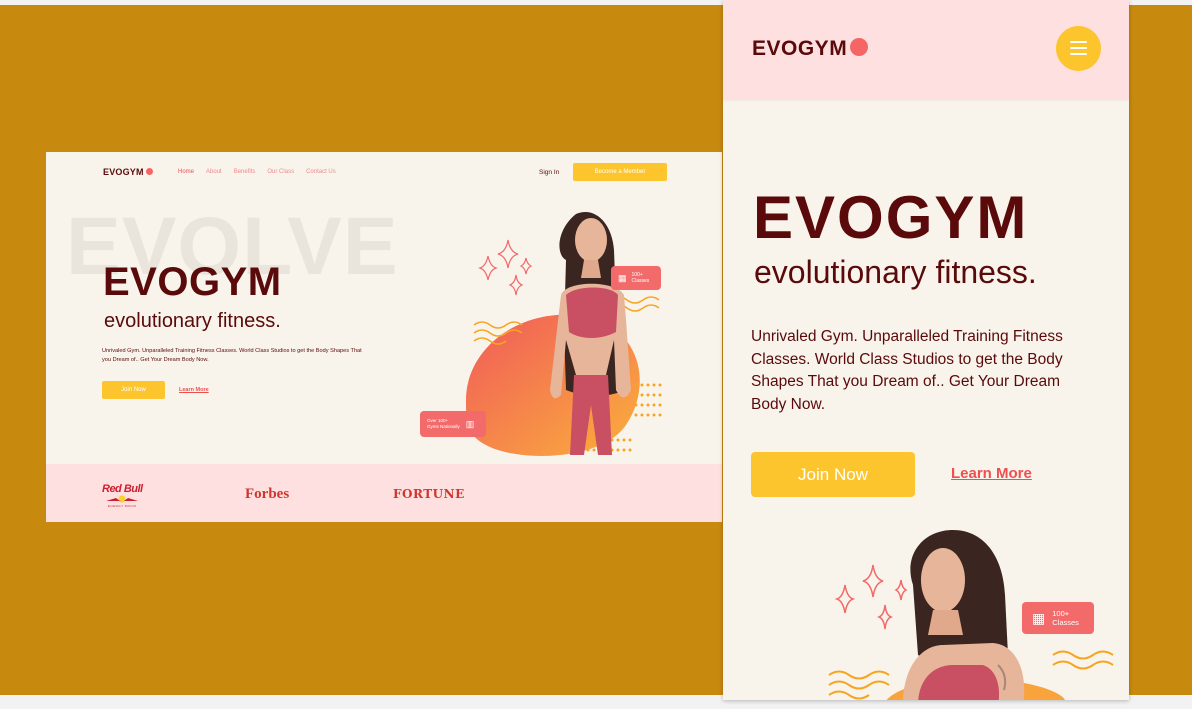  I want to click on fortune-logo: FORTUNE, so click(429, 494).